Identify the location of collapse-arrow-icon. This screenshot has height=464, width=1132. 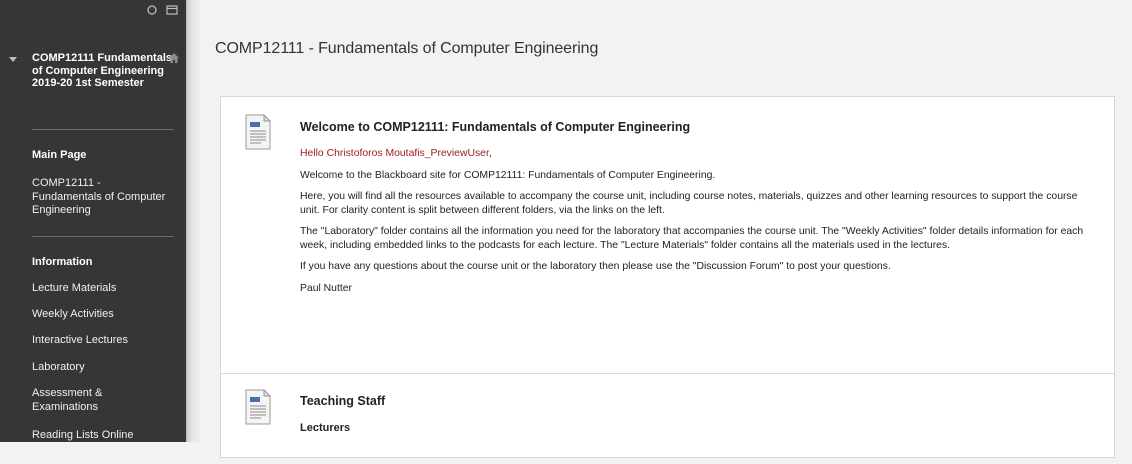
(13, 59).